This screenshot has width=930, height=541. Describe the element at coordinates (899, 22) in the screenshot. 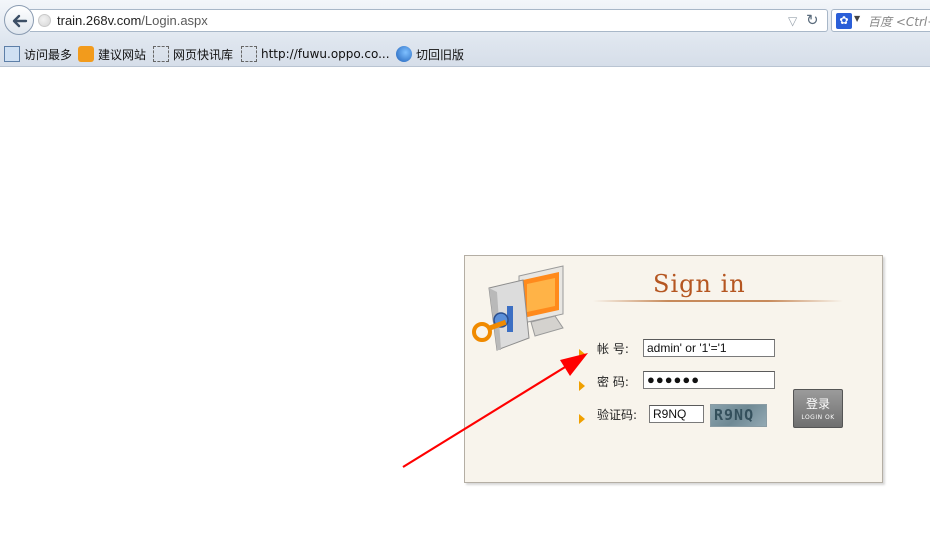

I see `search-placeholder: 百度 <Ctrl+` at that location.